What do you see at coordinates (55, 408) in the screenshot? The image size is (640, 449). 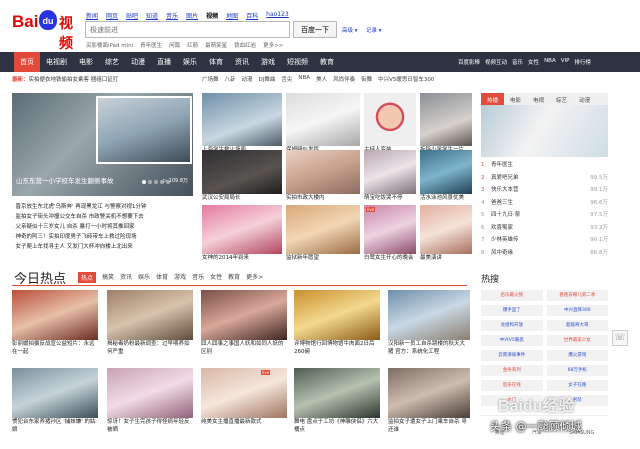 I see `video-card: 惯犯台东家养猪孙区 '捕妹嫌' 的姑娘` at bounding box center [55, 408].